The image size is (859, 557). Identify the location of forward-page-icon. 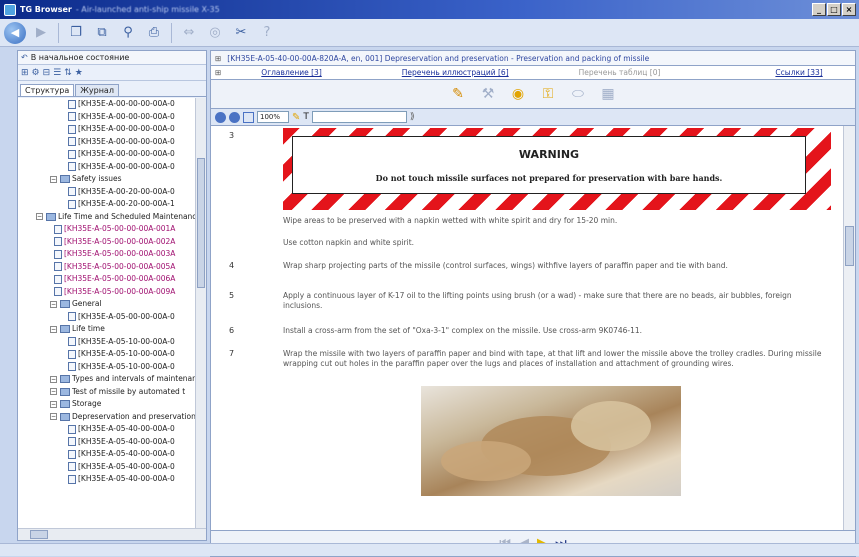
(234, 117).